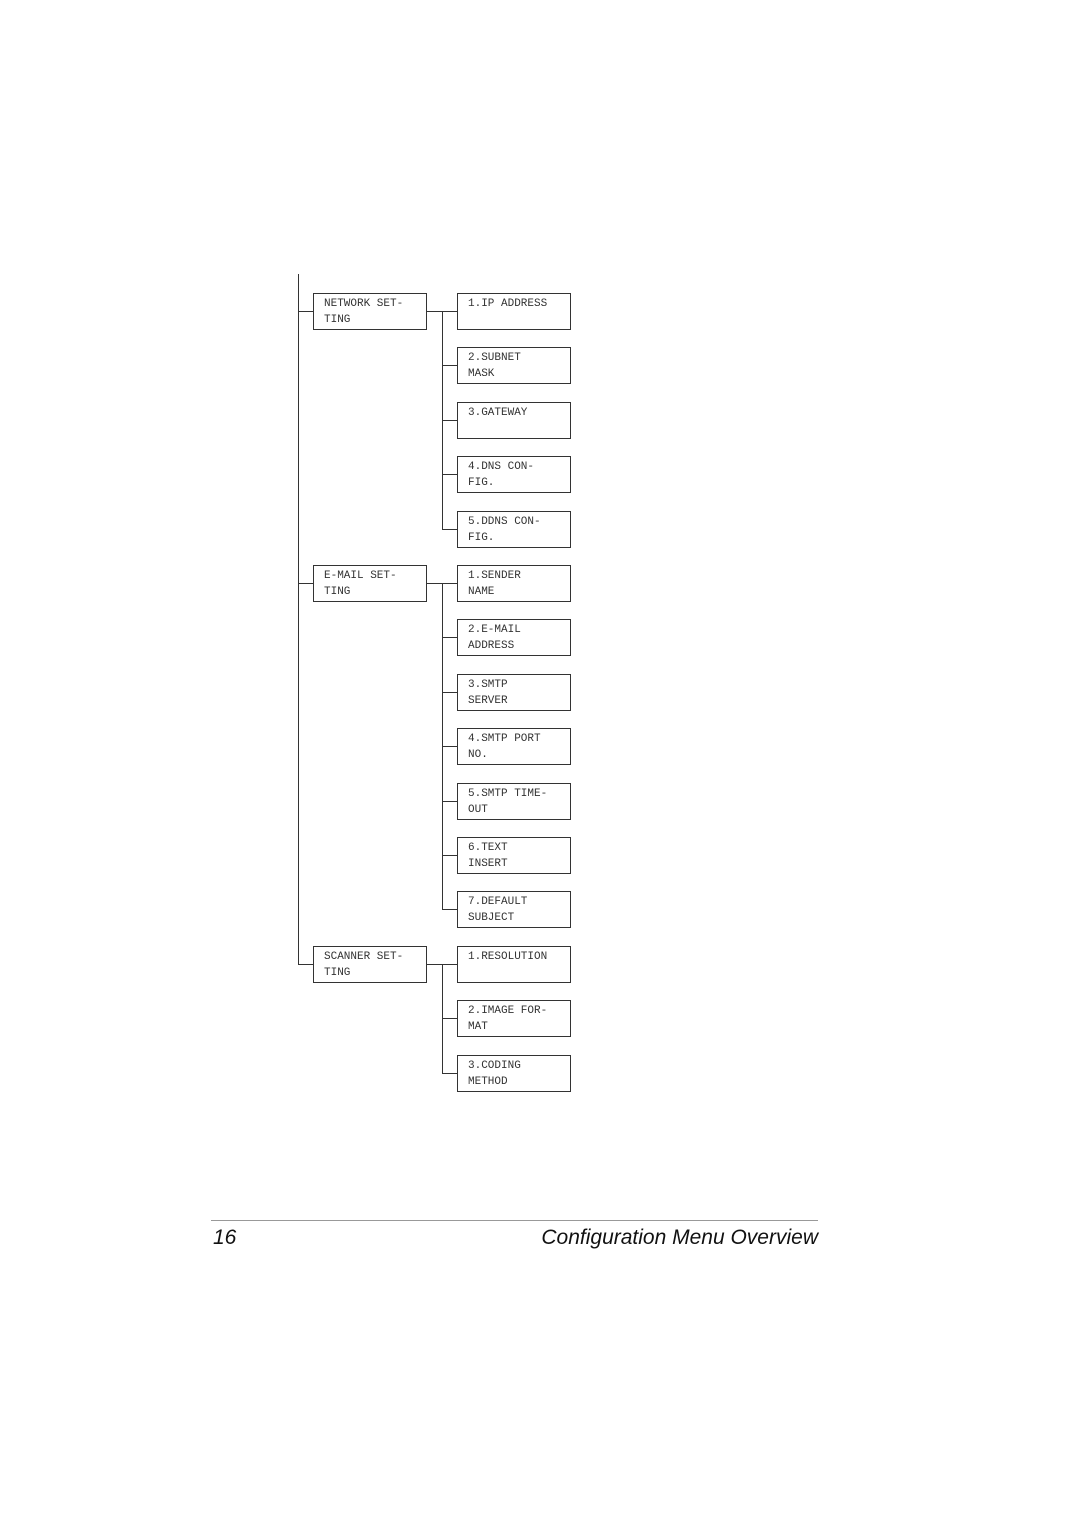 The height and width of the screenshot is (1527, 1080). I want to click on menu-item: 2.E-MAIL ADDRESS, so click(514, 637).